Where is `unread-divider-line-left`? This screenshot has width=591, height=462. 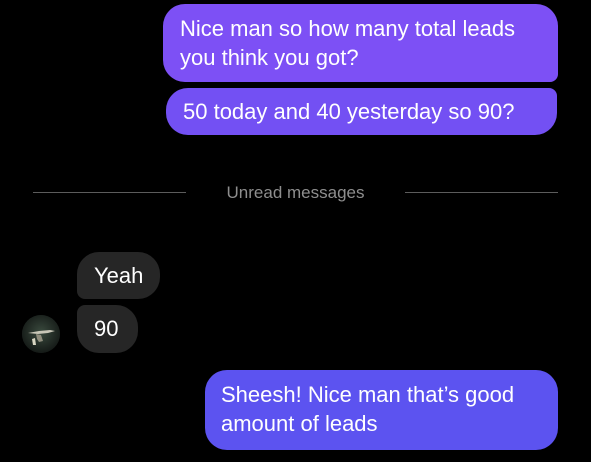 unread-divider-line-left is located at coordinates (109, 192).